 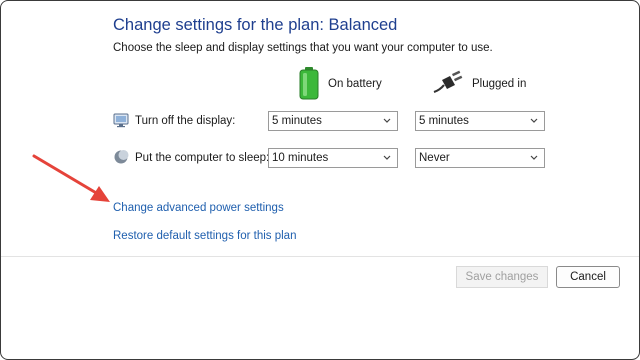 I want to click on column-header-on-battery: On battery, so click(x=340, y=84).